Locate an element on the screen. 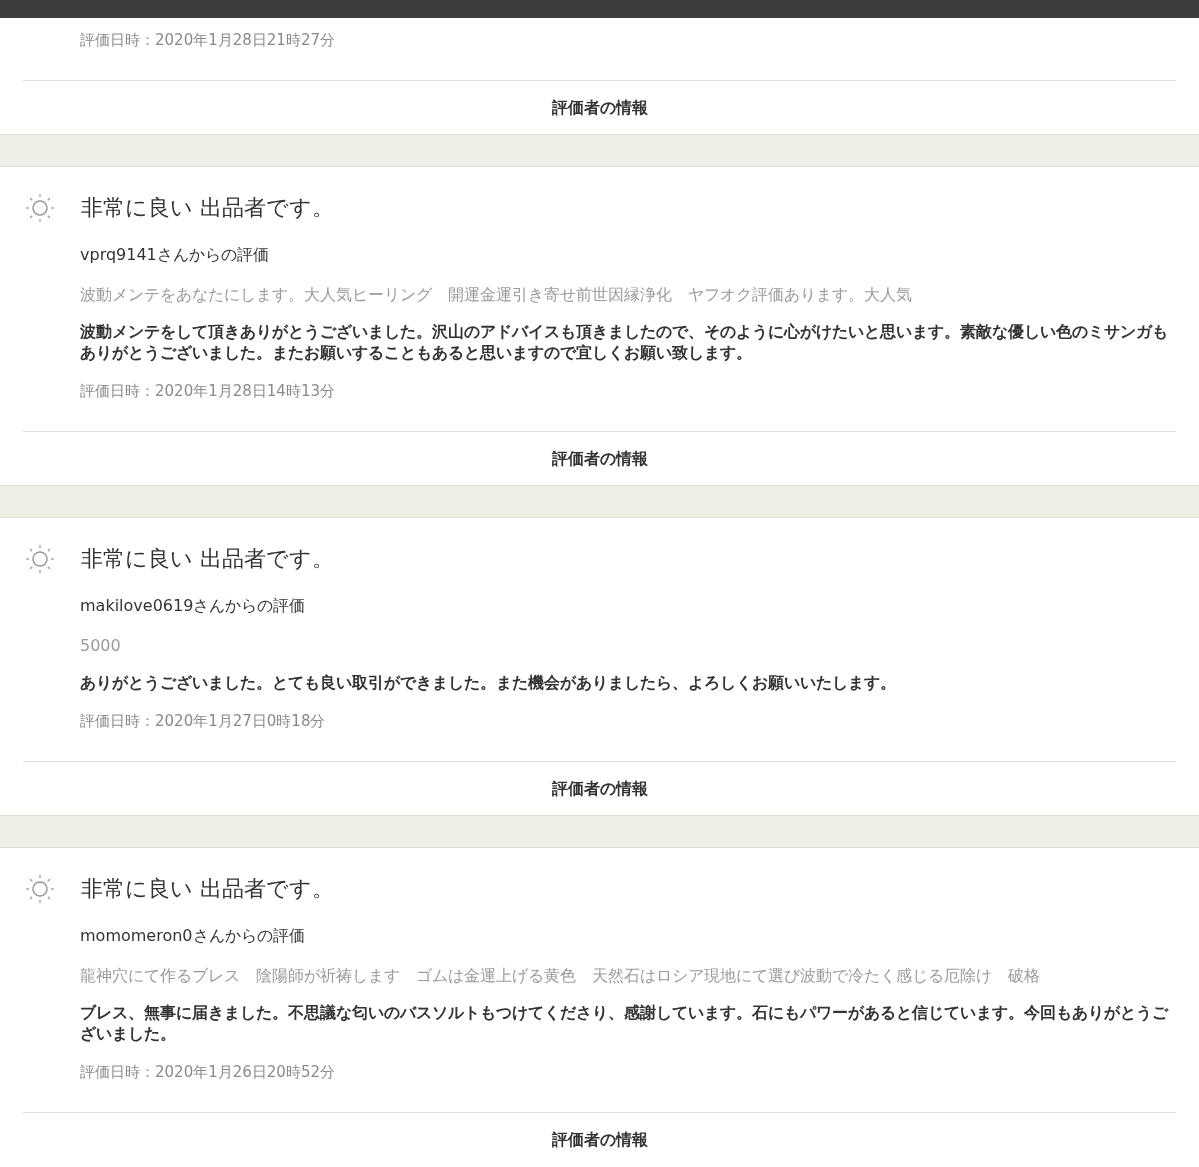 The width and height of the screenshot is (1199, 1167). item-title: 波動メンテをあなたにします。大人気ヒーリング 開運金運引き寄せ前世因縁浄化 ヤフオク評価あります。大人気 is located at coordinates (496, 295).